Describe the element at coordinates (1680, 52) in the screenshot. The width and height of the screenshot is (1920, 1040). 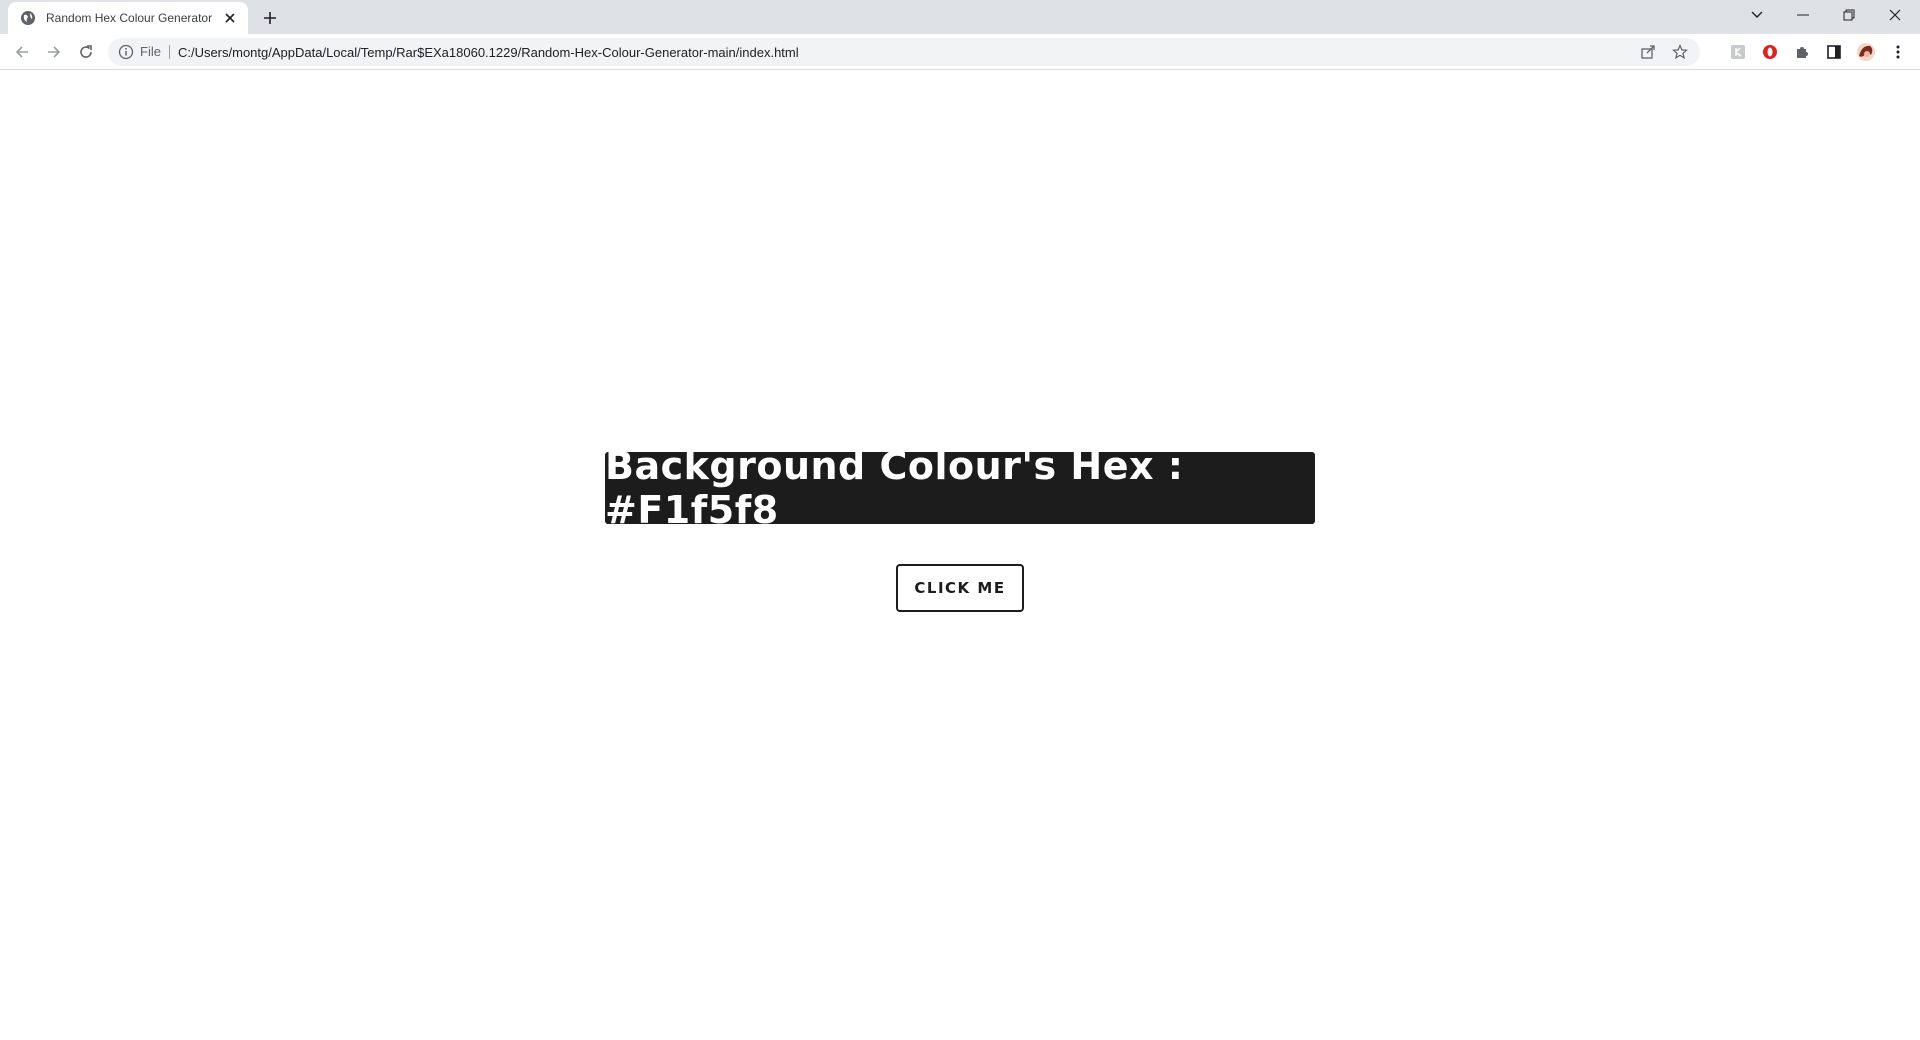
I see `star-icon` at that location.